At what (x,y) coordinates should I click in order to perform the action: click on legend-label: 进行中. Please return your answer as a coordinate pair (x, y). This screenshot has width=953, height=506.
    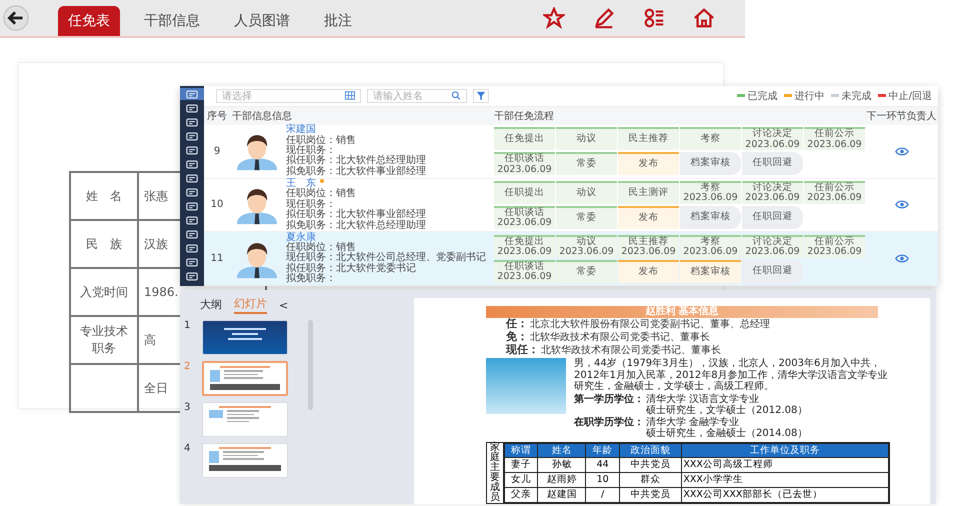
    Looking at the image, I should click on (809, 96).